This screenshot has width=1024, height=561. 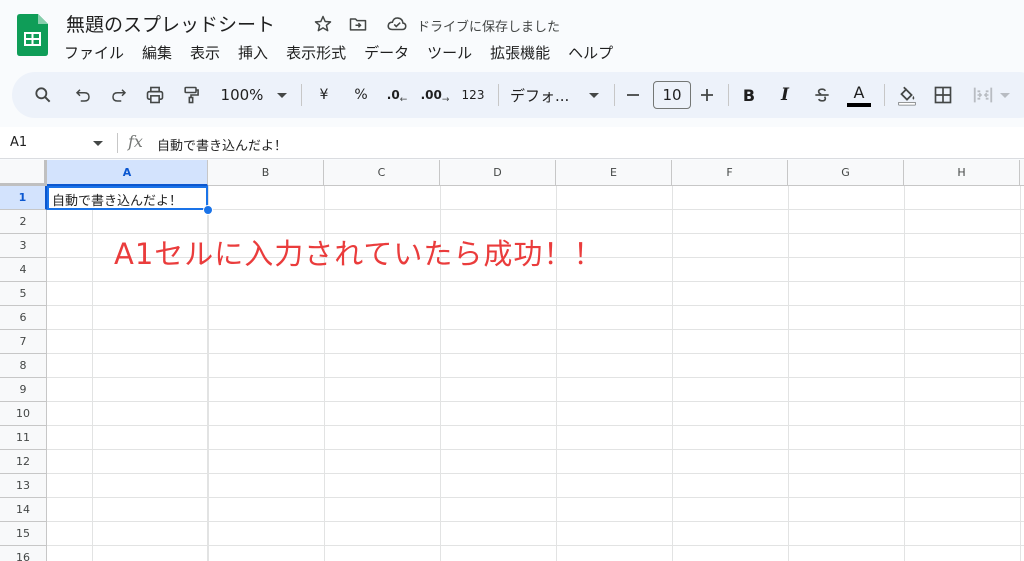 What do you see at coordinates (23, 342) in the screenshot?
I see `row-header-7: 7` at bounding box center [23, 342].